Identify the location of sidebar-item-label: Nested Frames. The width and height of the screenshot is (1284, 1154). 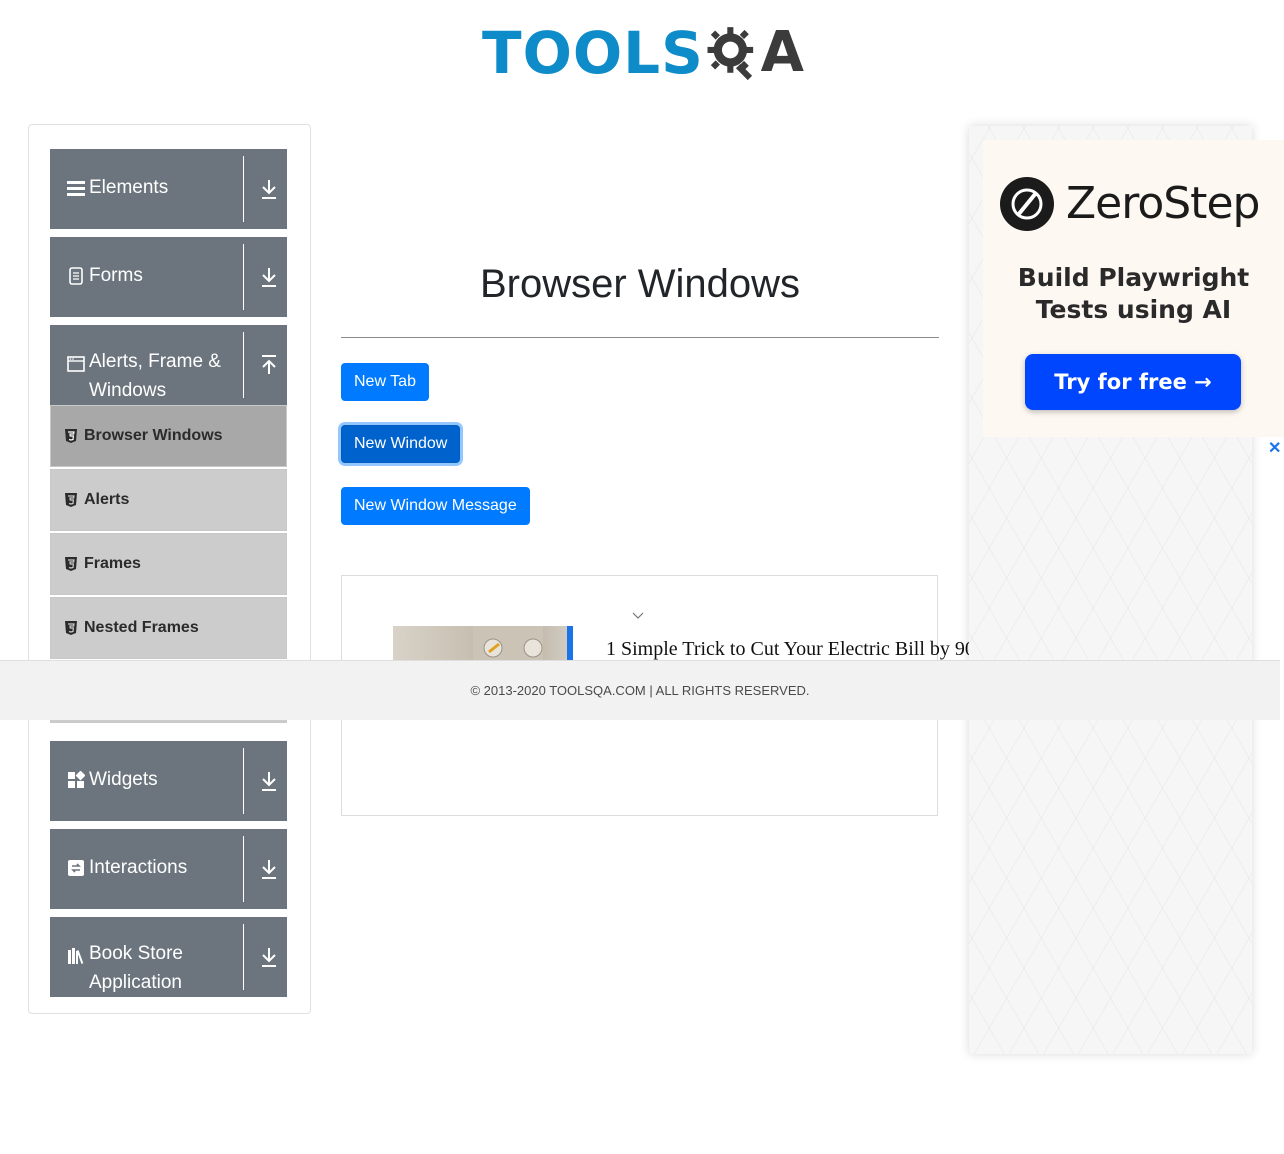
(141, 627).